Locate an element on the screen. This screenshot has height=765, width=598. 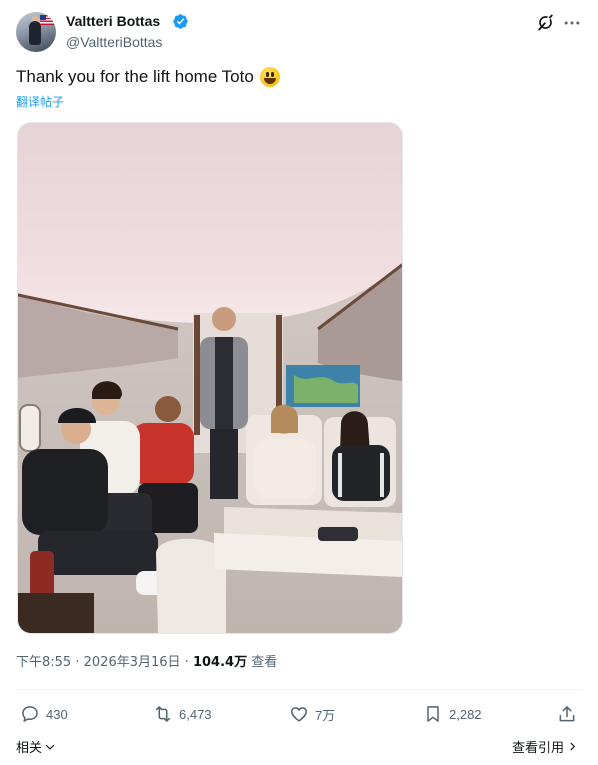
author-avatar is located at coordinates (36, 32).